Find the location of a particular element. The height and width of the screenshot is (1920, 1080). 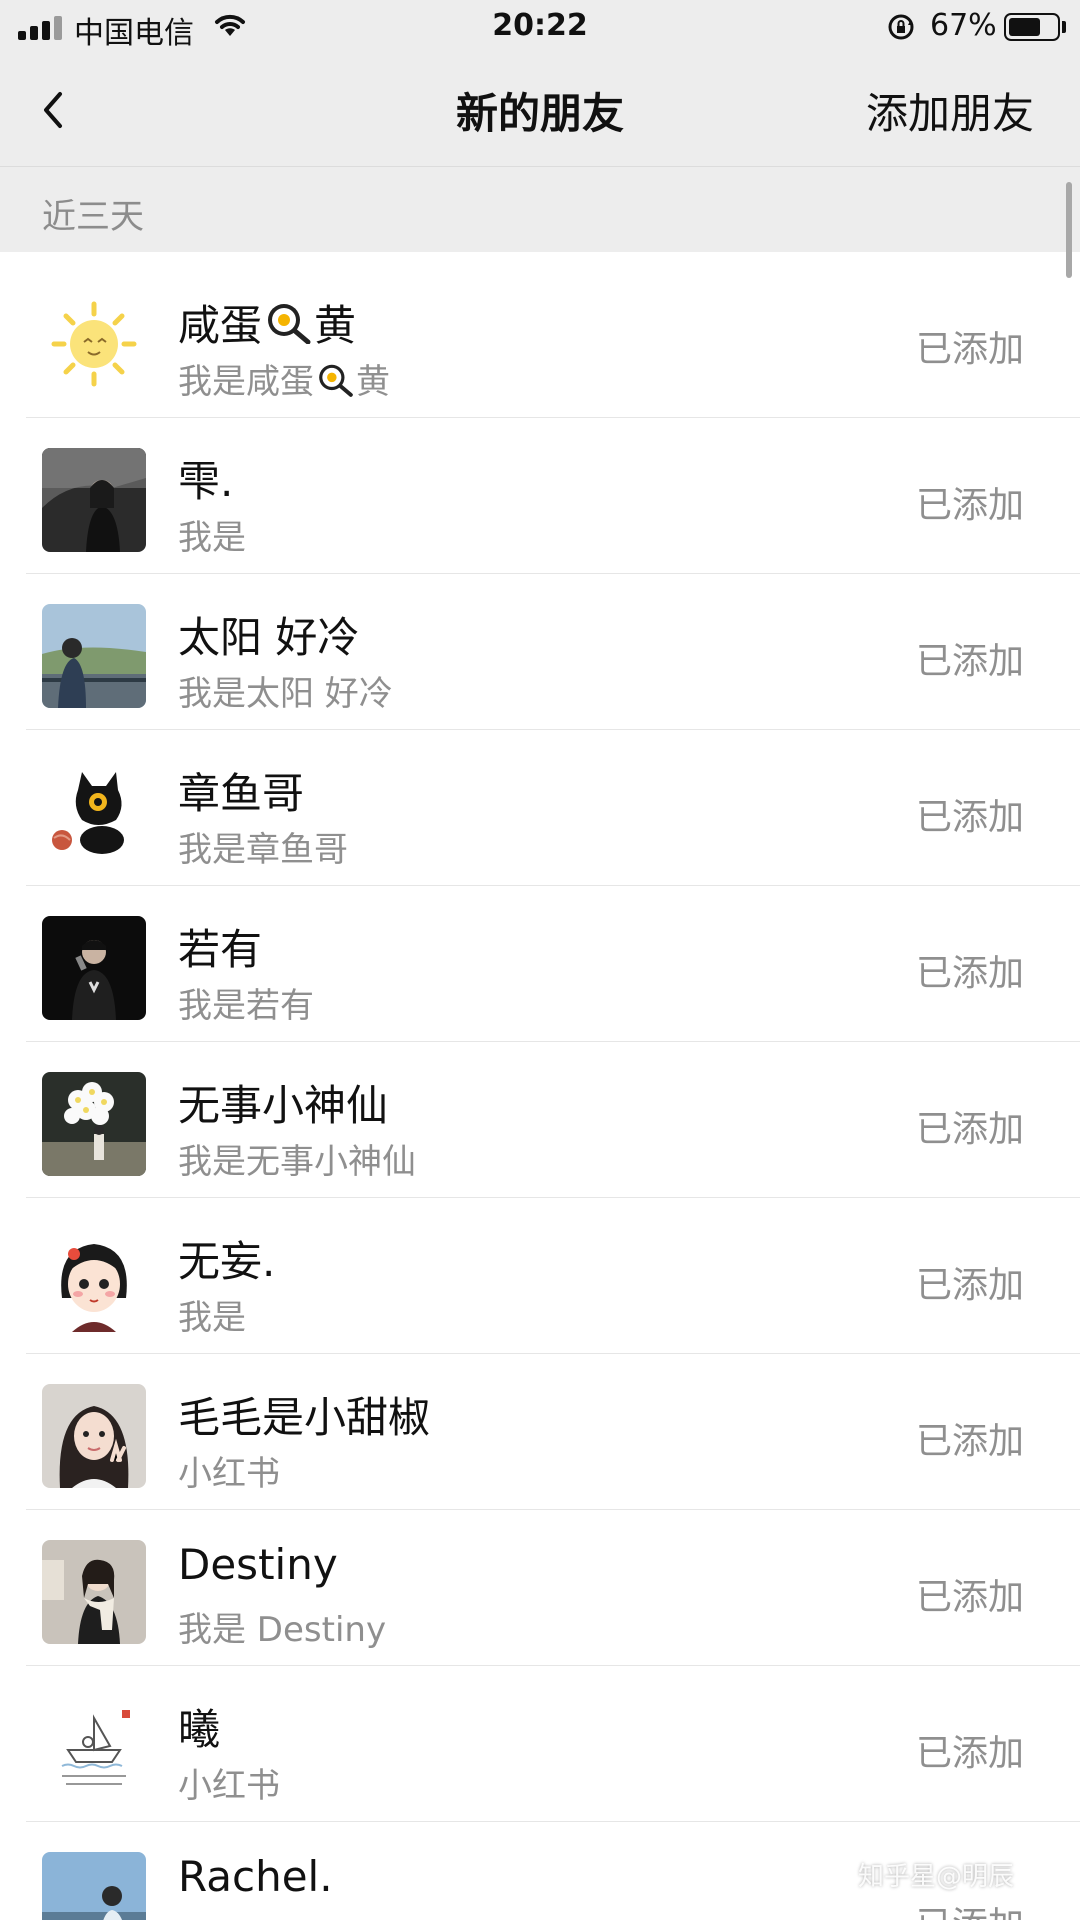

request-message: 我是章鱼哥 is located at coordinates (263, 850).